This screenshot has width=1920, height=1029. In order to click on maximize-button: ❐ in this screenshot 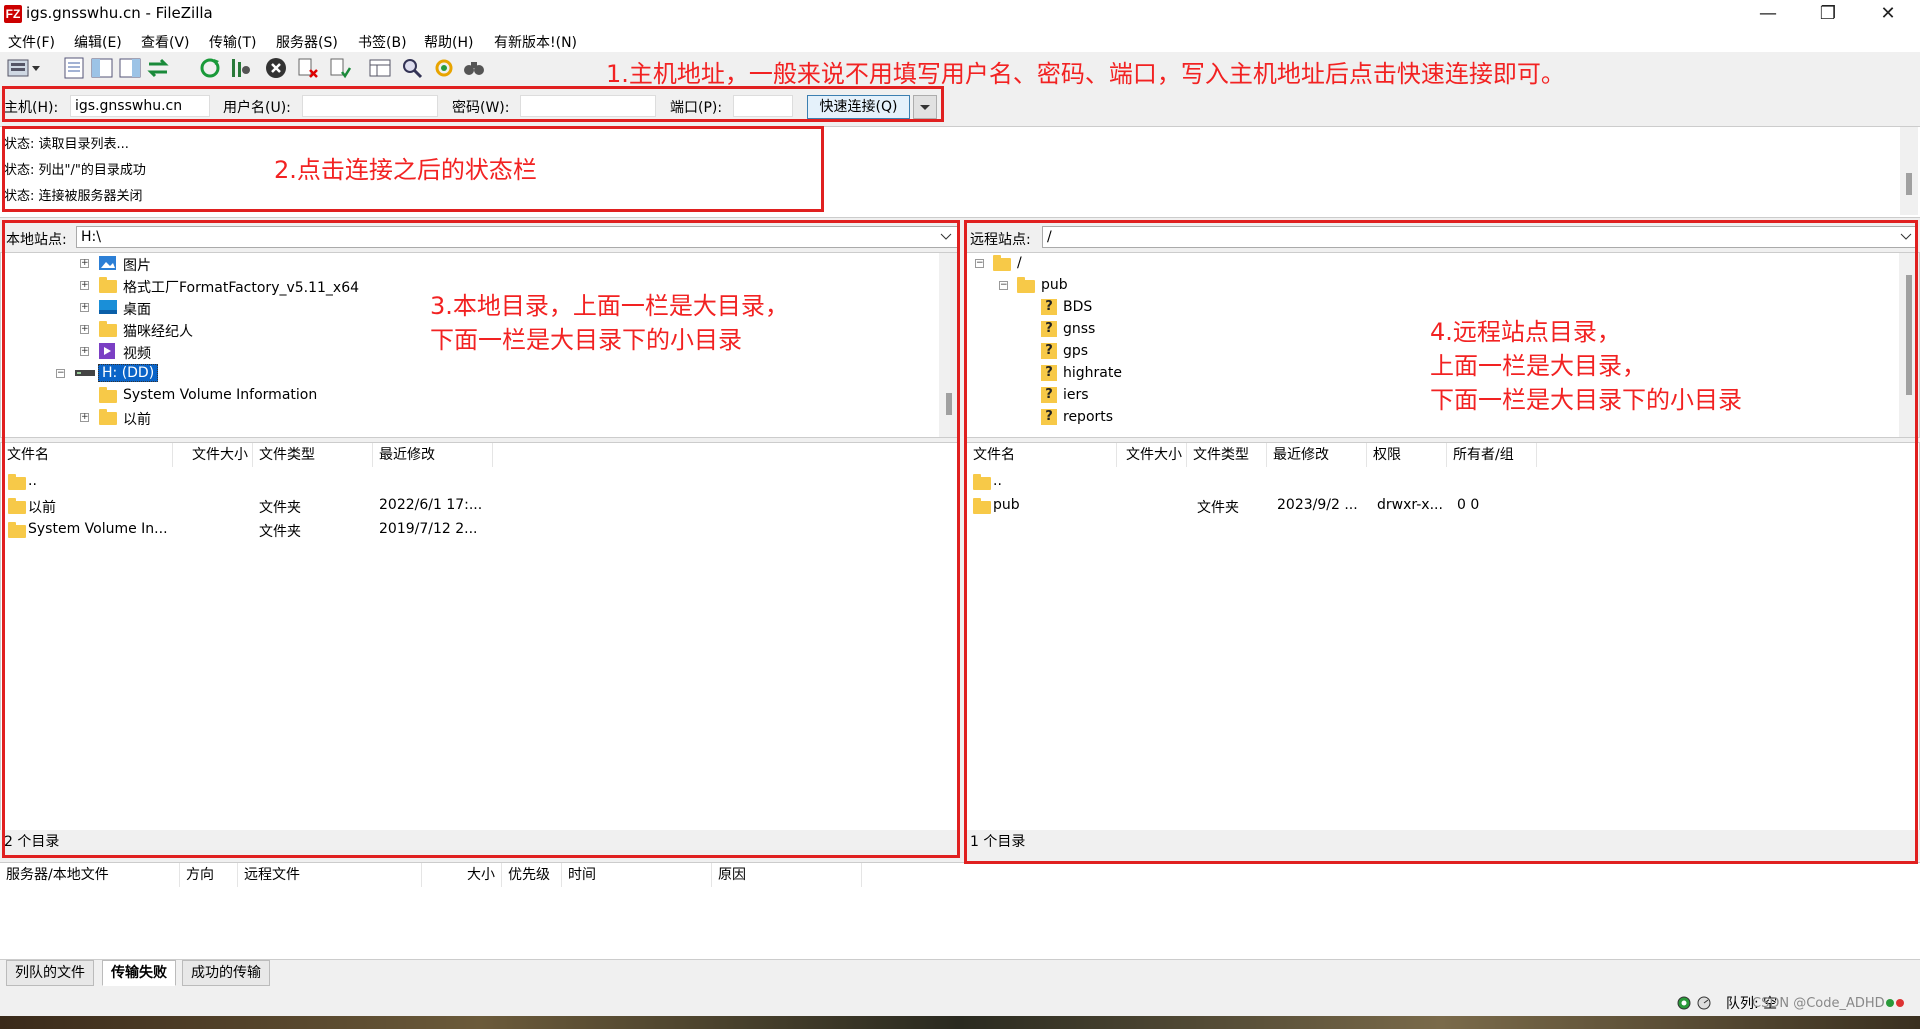, I will do `click(1828, 14)`.